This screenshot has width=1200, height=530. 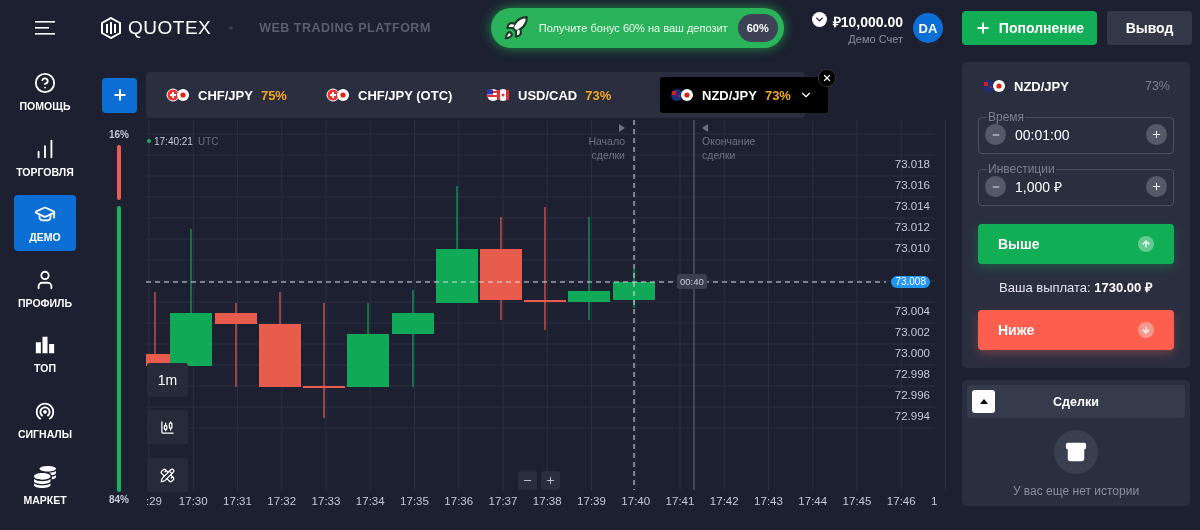 I want to click on time-axis-label: 17:43, so click(x=768, y=501).